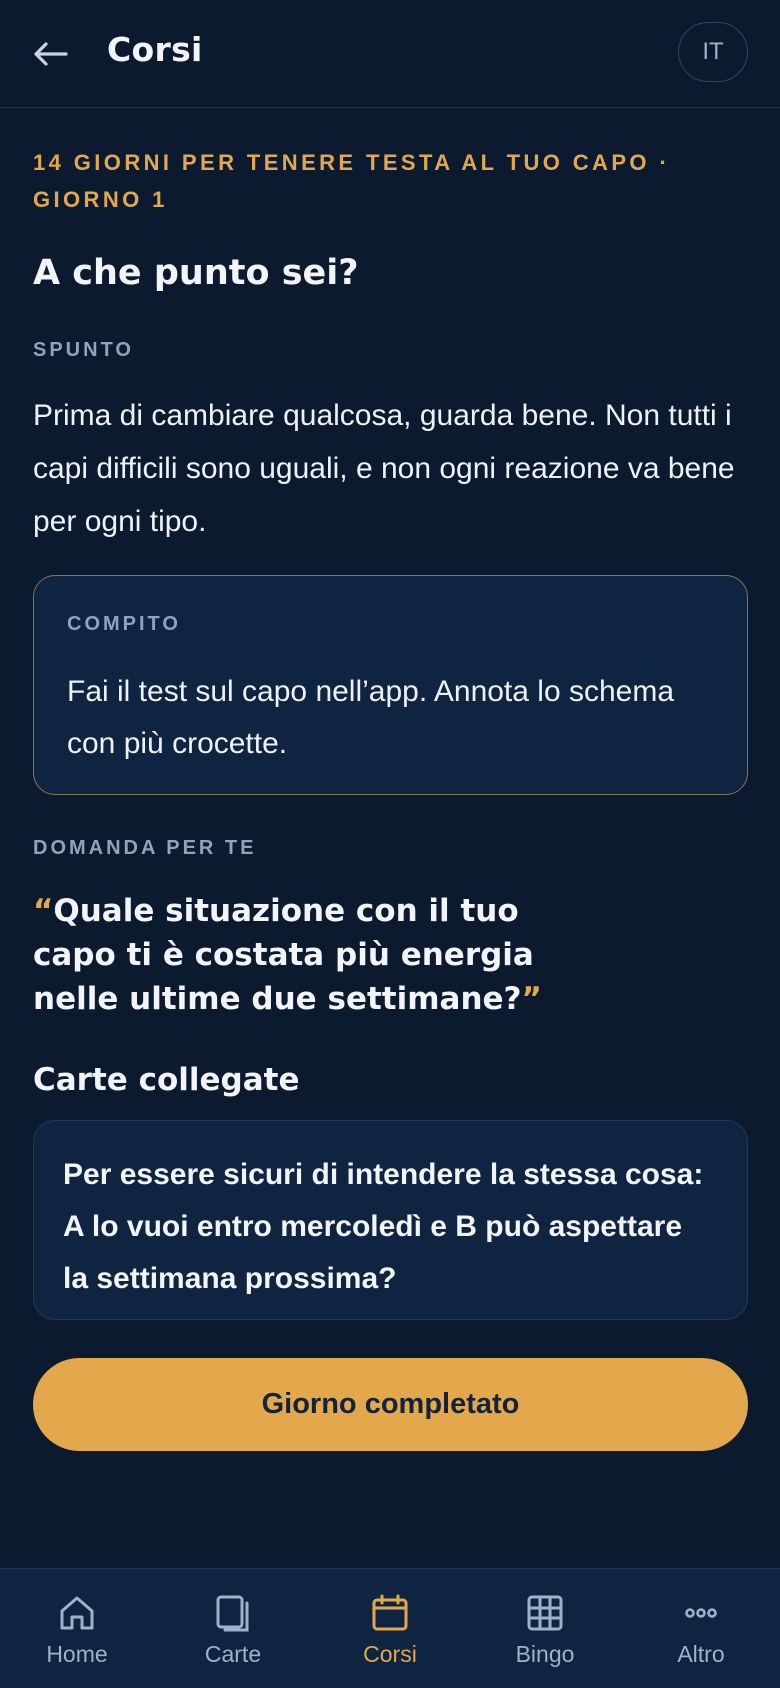 The width and height of the screenshot is (780, 1688). What do you see at coordinates (545, 1613) in the screenshot?
I see `grid-icon` at bounding box center [545, 1613].